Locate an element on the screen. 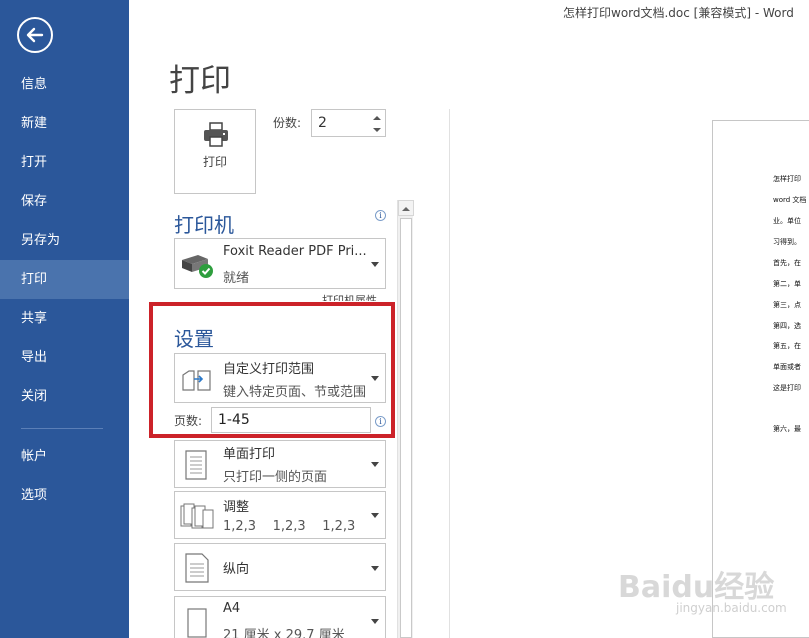 The image size is (809, 638). collate-dropdown: 调整 1,2,3 1,2,3 1,2,3 is located at coordinates (280, 515).